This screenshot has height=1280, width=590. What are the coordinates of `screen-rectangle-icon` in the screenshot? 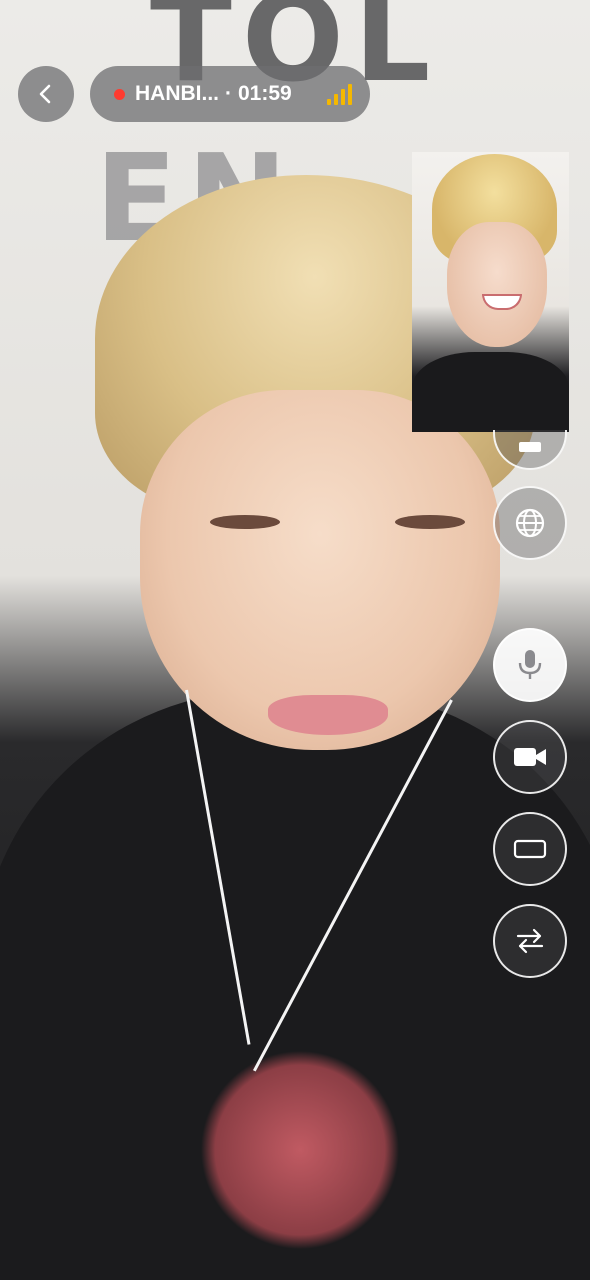 It's located at (530, 849).